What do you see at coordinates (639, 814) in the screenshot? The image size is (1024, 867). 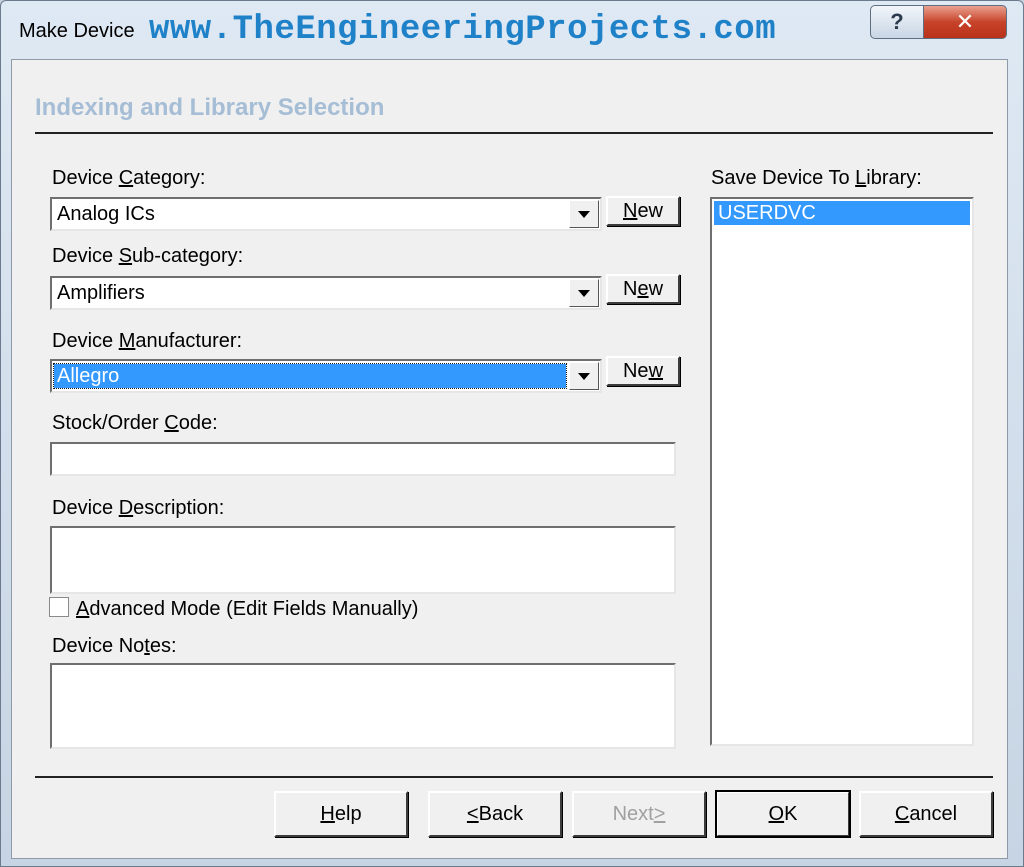 I see `next-button: Next >` at bounding box center [639, 814].